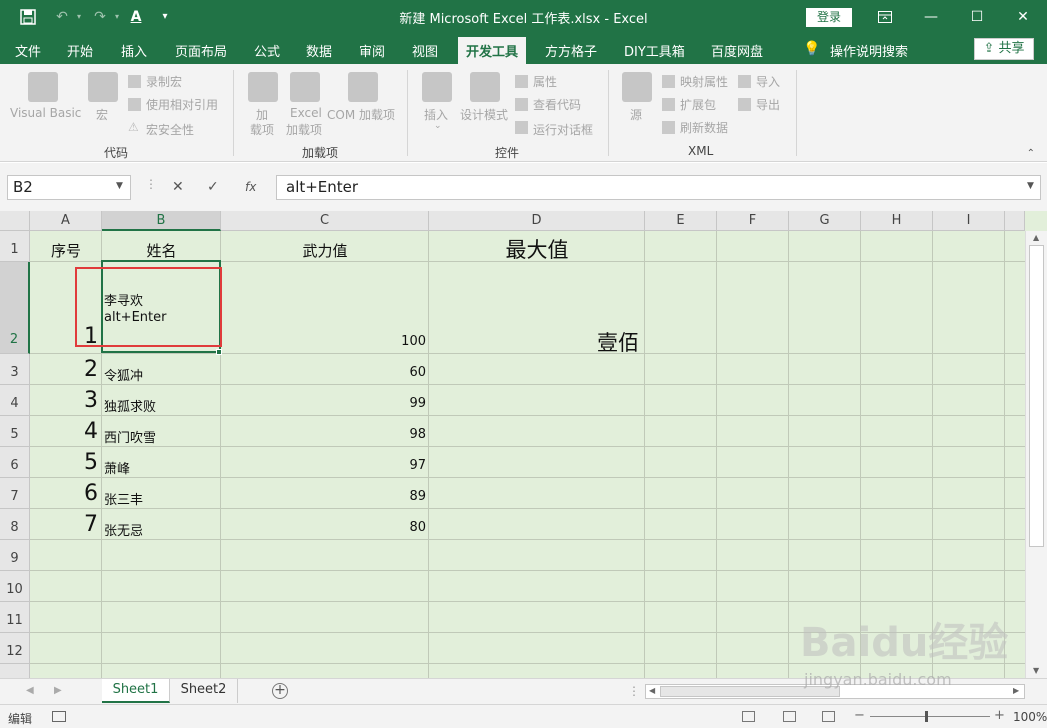  Describe the element at coordinates (59, 716) in the screenshot. I see `macro-recording-icon` at that location.